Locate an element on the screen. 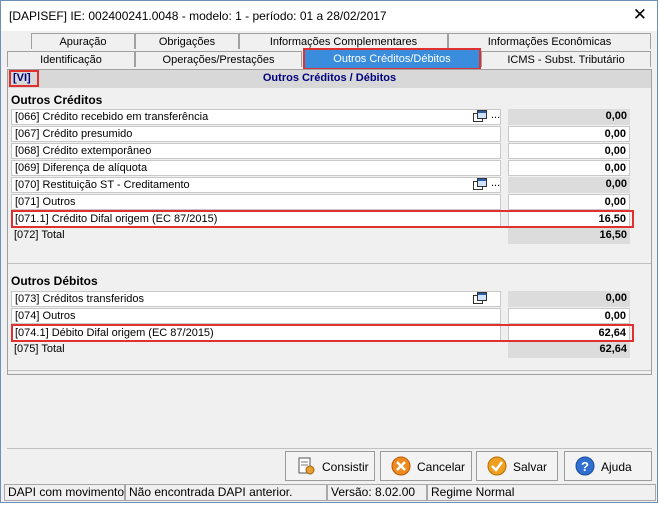 The image size is (660, 505). row-label: [074] Outros is located at coordinates (256, 316).